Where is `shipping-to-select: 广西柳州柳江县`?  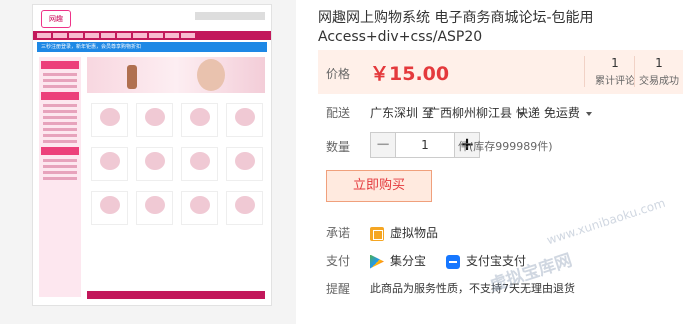 shipping-to-select: 广西柳州柳江县 is located at coordinates (476, 112).